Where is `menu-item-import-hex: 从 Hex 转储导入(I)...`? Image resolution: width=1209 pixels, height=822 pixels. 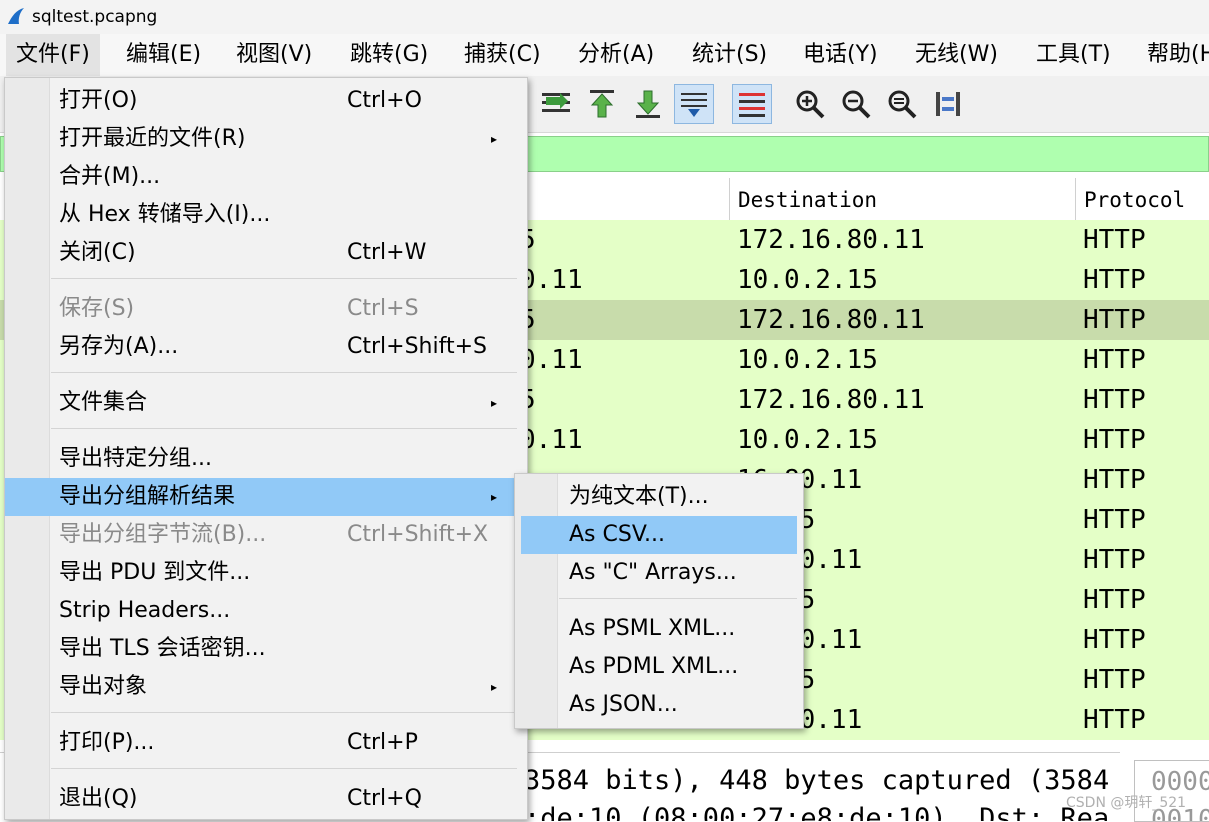 menu-item-import-hex: 从 Hex 转储导入(I)... is located at coordinates (262, 215).